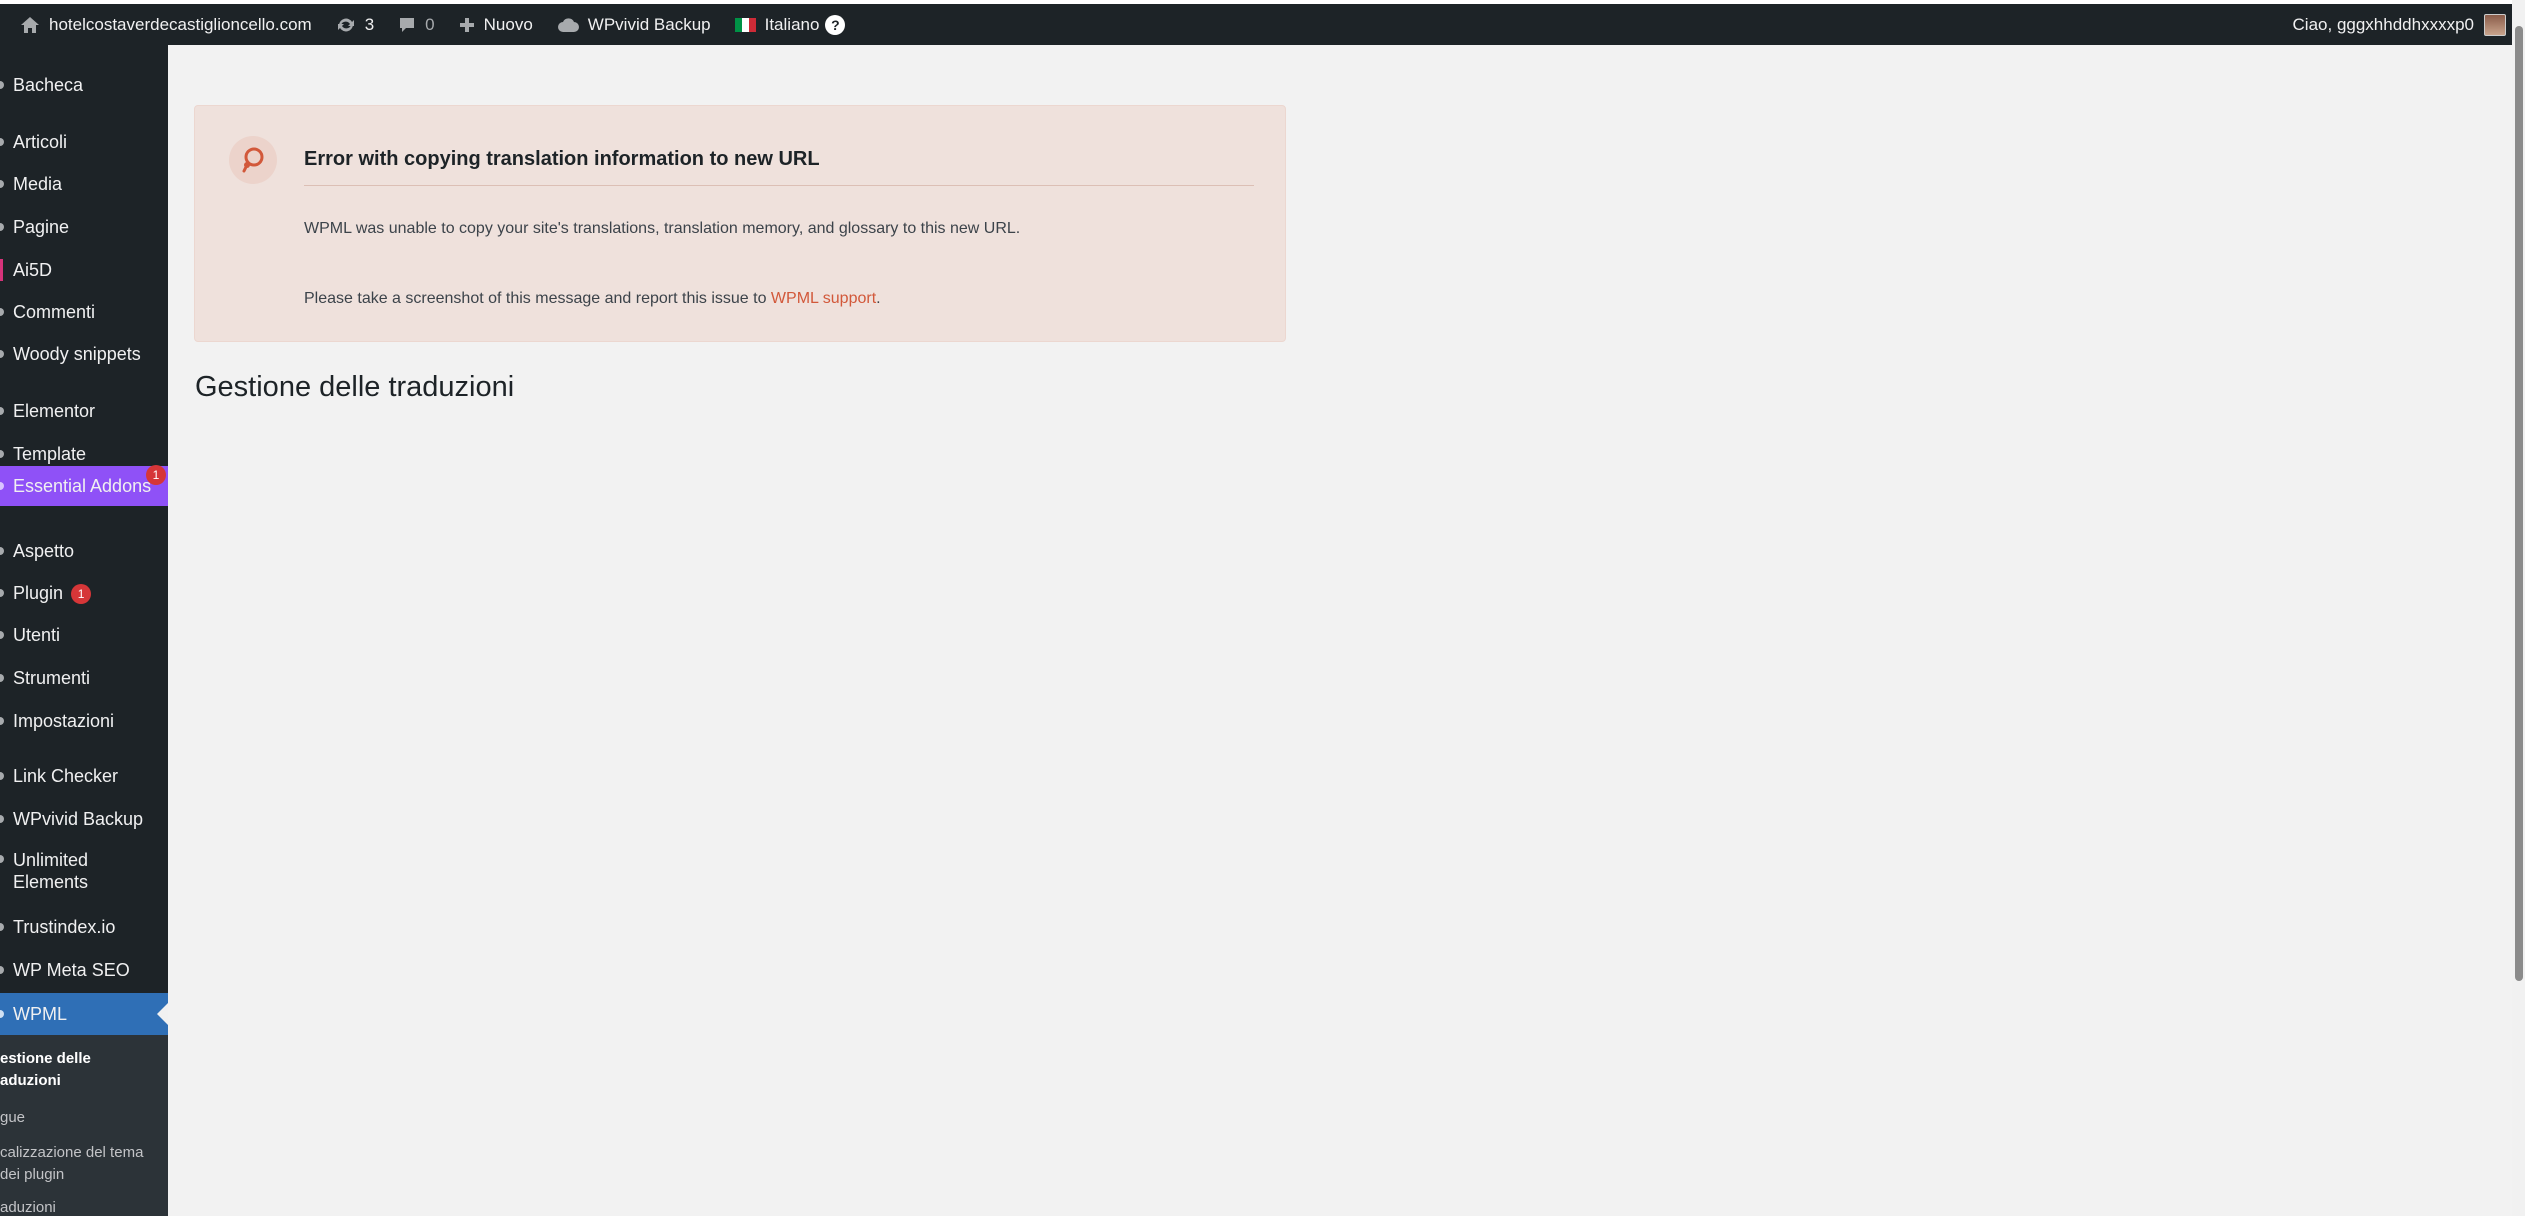 The width and height of the screenshot is (2525, 1216). What do you see at coordinates (779, 185) in the screenshot?
I see `notice-divider` at bounding box center [779, 185].